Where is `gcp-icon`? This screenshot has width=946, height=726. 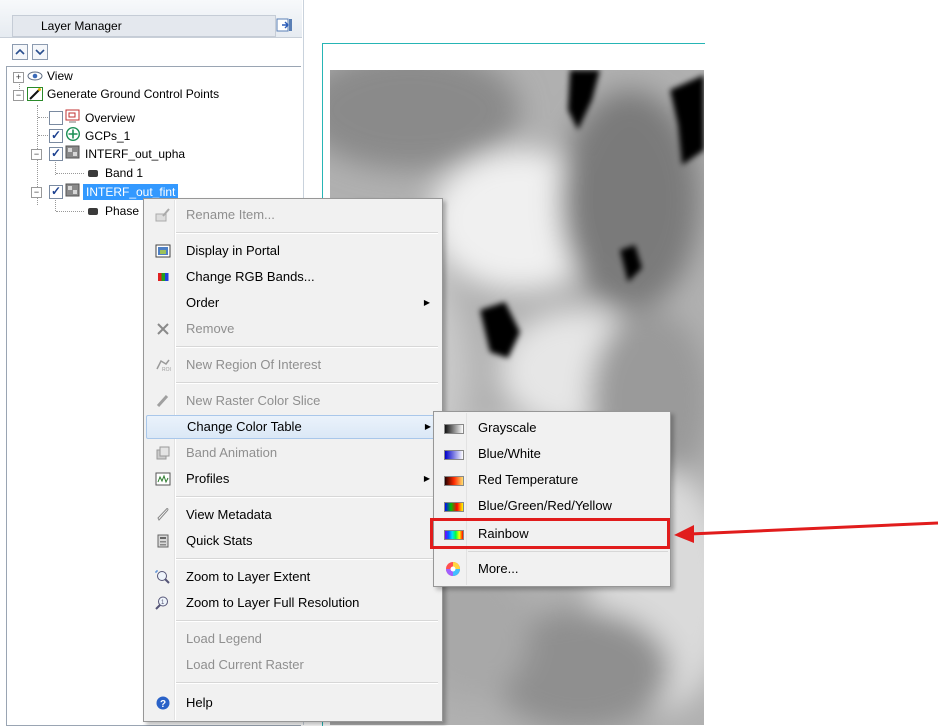
gcp-icon is located at coordinates (73, 134).